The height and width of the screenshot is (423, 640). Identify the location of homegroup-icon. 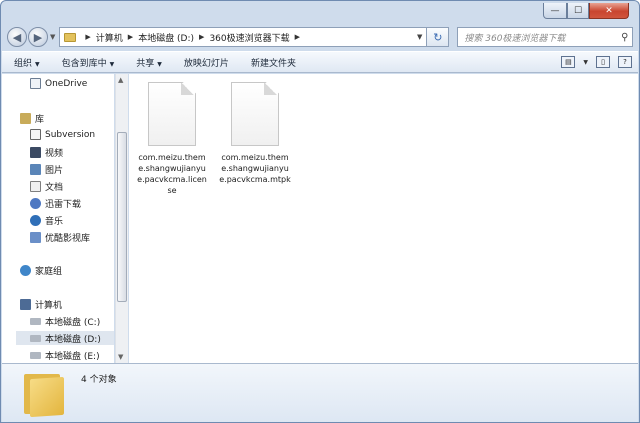
(25, 270).